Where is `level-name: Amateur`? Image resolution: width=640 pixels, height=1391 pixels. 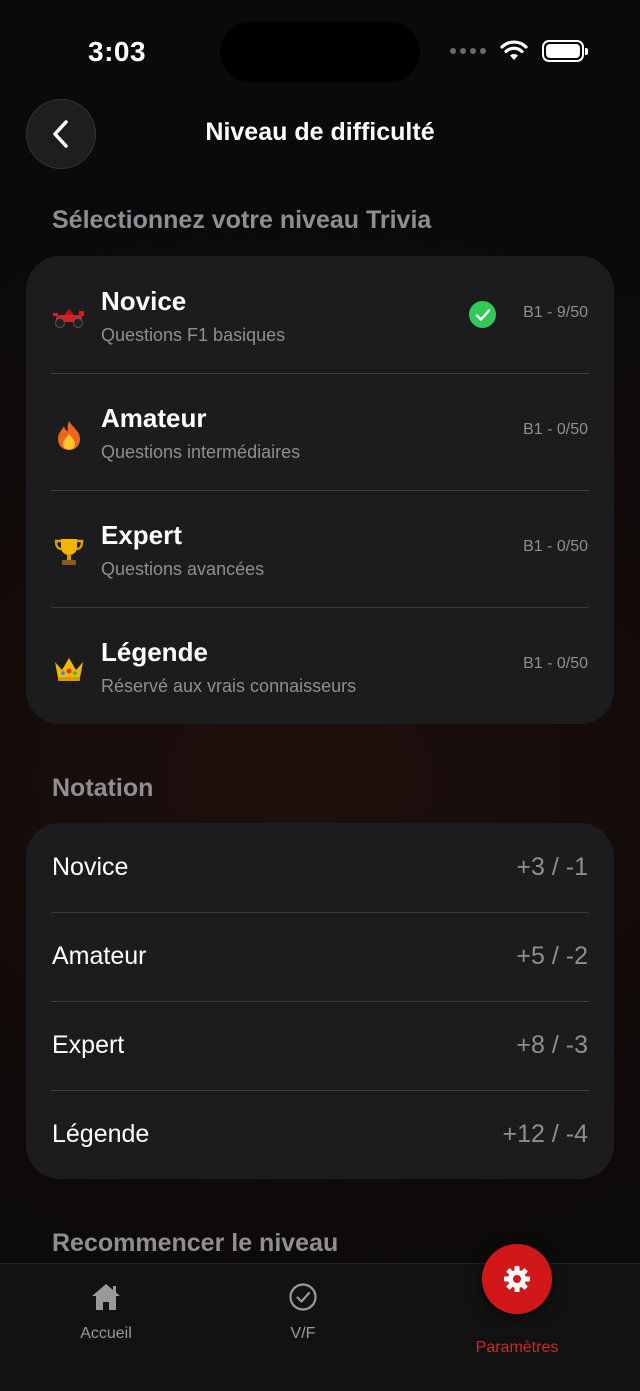 level-name: Amateur is located at coordinates (154, 418).